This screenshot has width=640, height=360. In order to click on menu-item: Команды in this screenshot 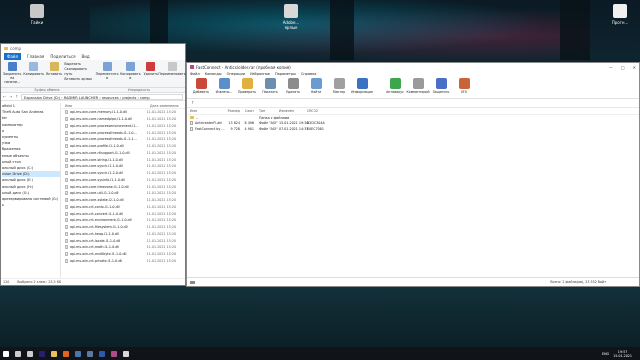, I will do `click(213, 74)`.